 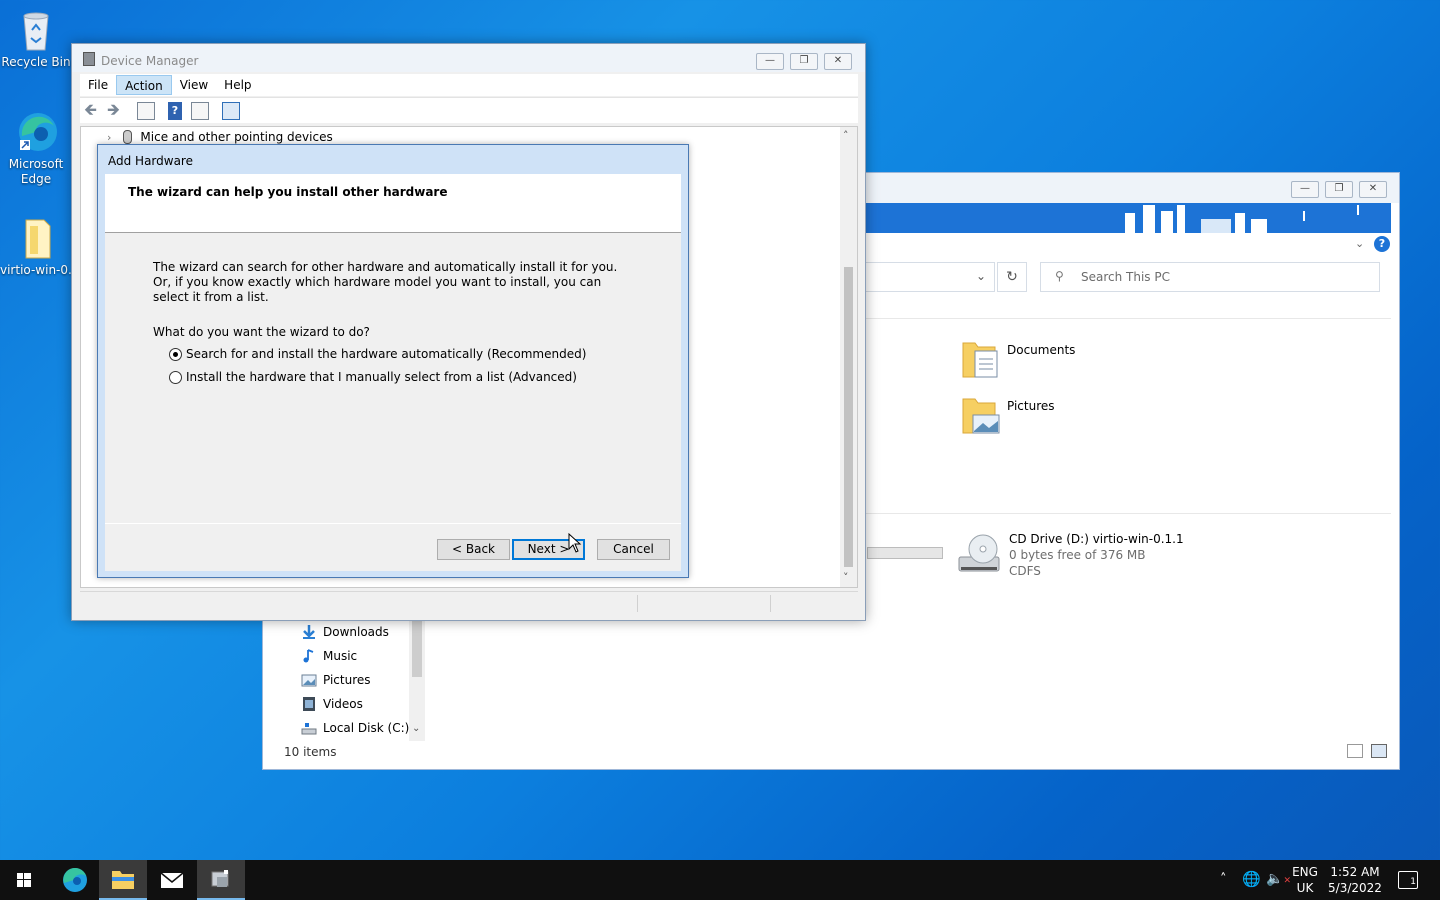 What do you see at coordinates (1012, 277) in the screenshot?
I see `refresh-button: ↻` at bounding box center [1012, 277].